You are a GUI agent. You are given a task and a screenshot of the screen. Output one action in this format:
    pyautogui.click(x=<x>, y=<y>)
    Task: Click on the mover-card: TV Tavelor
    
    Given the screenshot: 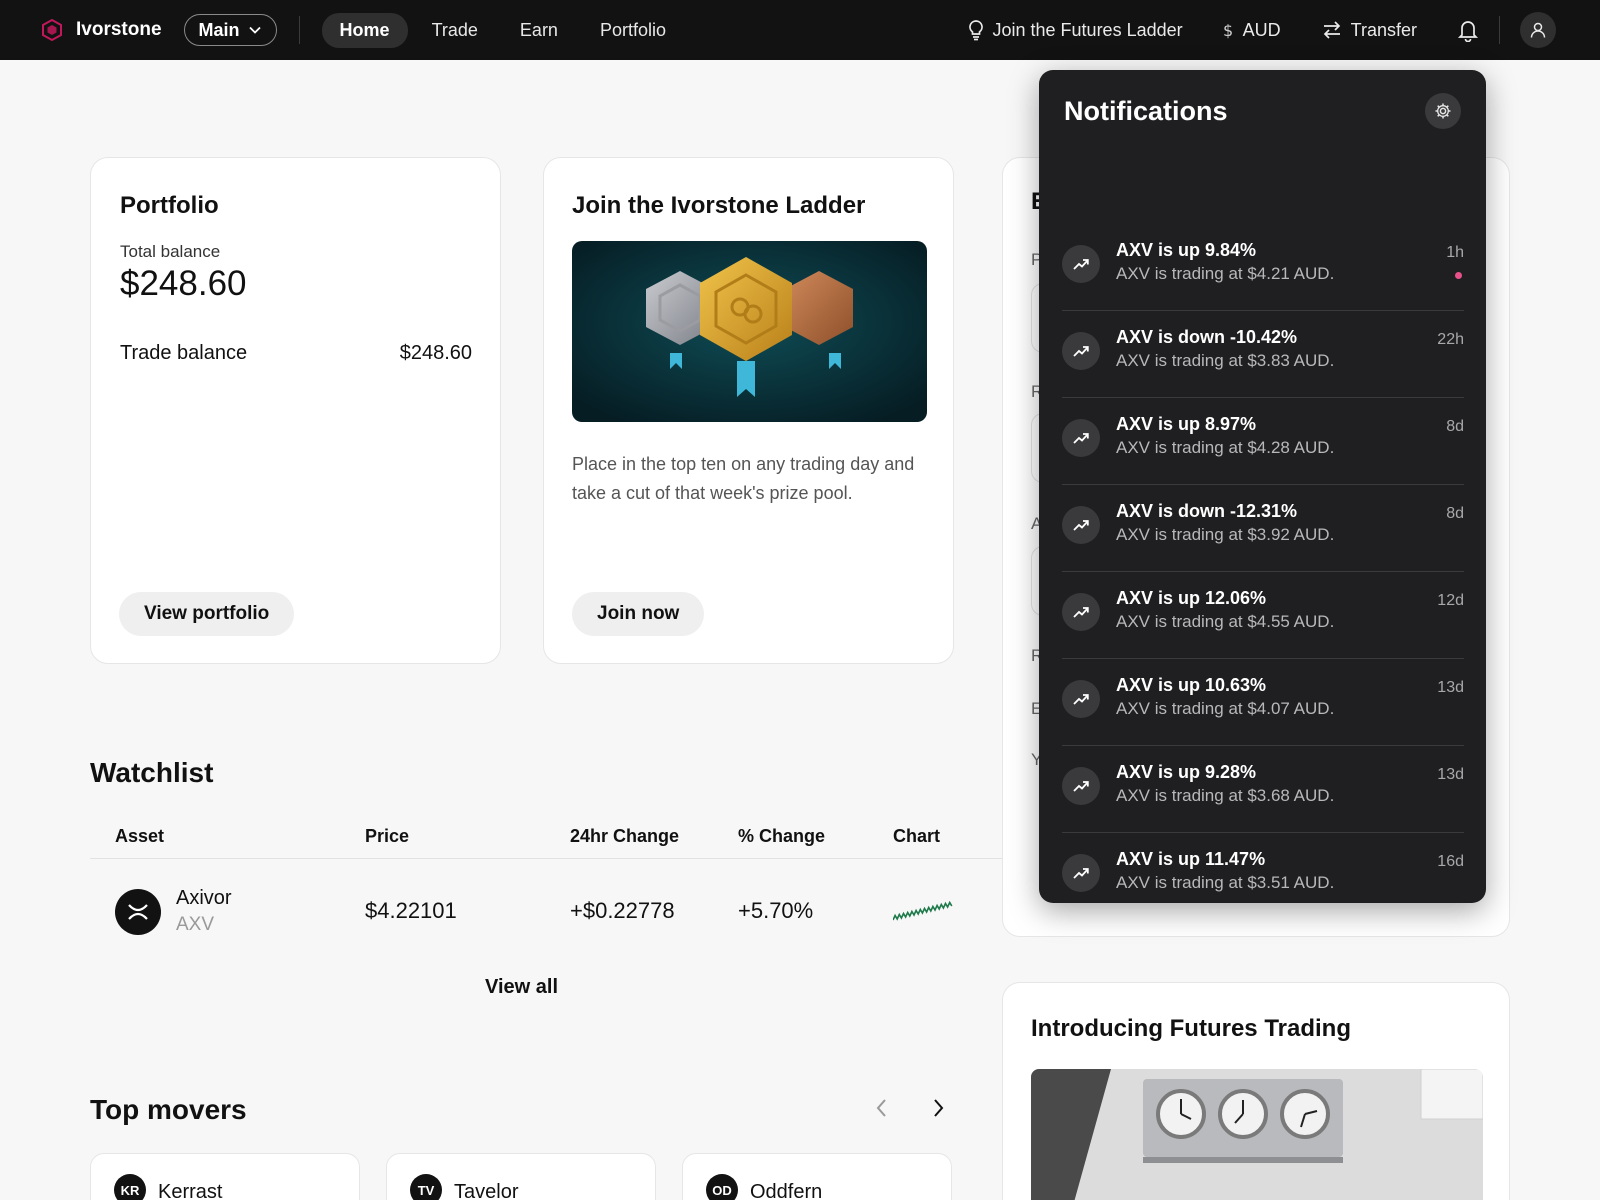 What is the action you would take?
    pyautogui.click(x=521, y=1176)
    